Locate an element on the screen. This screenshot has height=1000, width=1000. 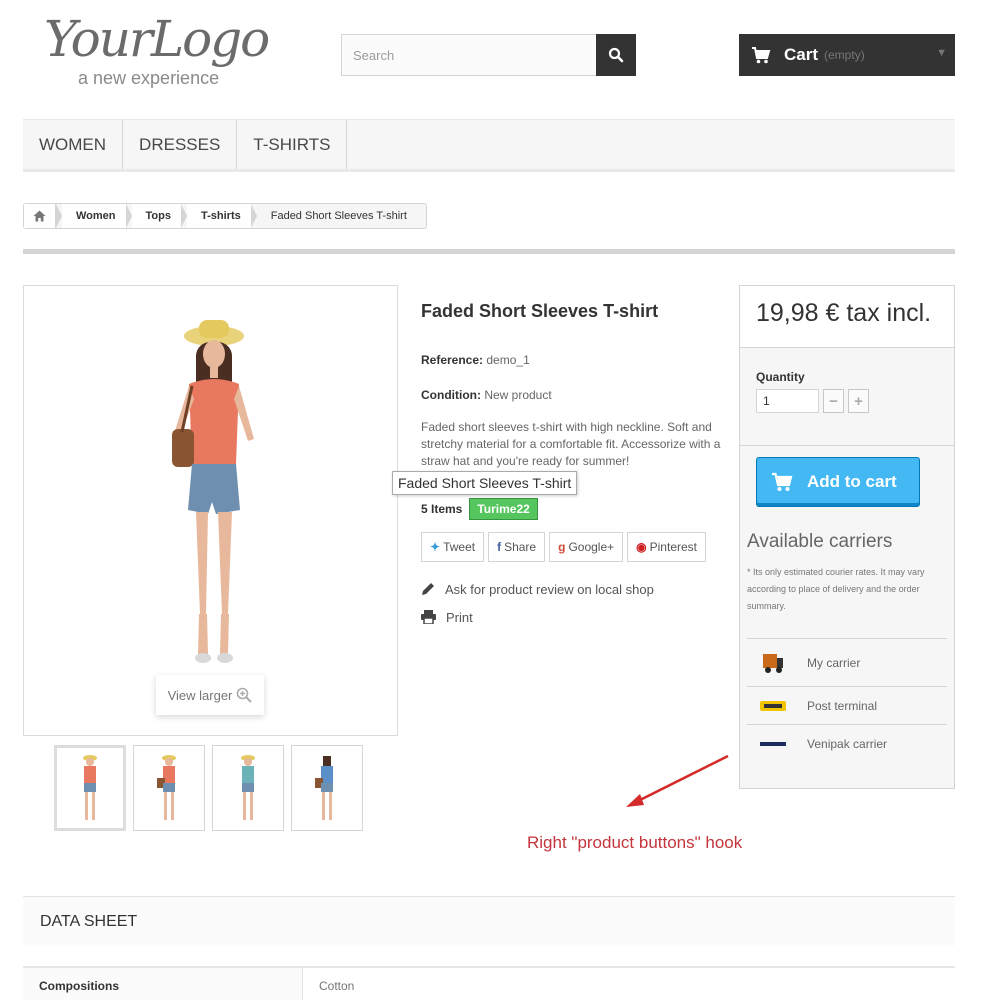
datasheet-header: DATA SHEET is located at coordinates (489, 921).